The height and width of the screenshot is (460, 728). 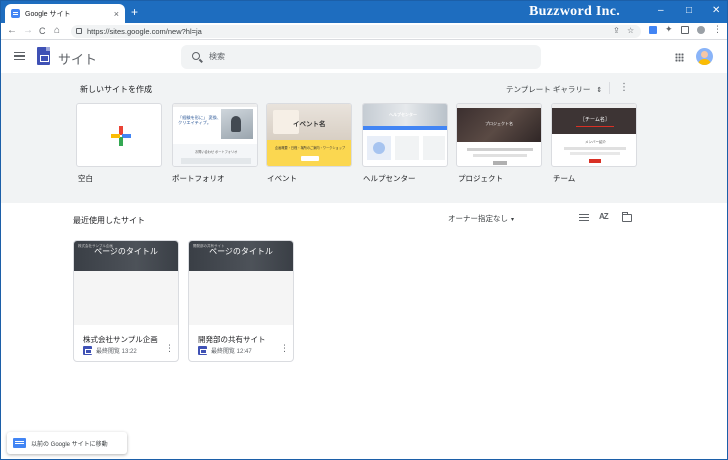 What do you see at coordinates (232, 339) in the screenshot?
I see `site-name: 開発部の共有サイト` at bounding box center [232, 339].